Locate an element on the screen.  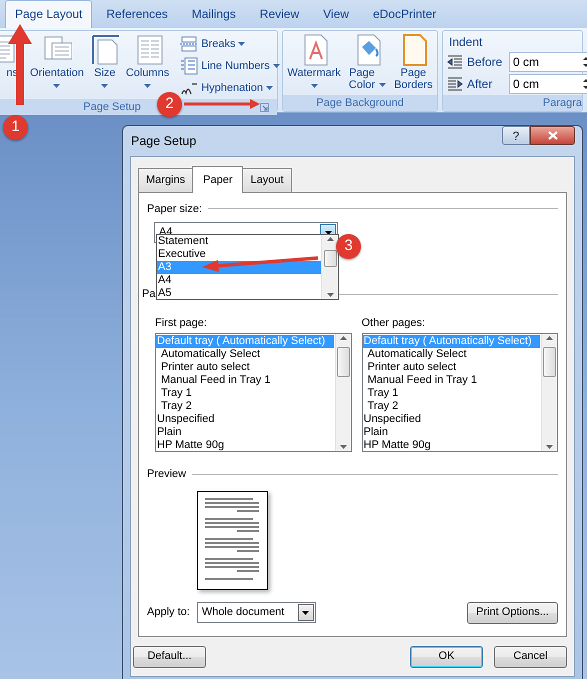
apply-to-dropdown: Whole document is located at coordinates (256, 612).